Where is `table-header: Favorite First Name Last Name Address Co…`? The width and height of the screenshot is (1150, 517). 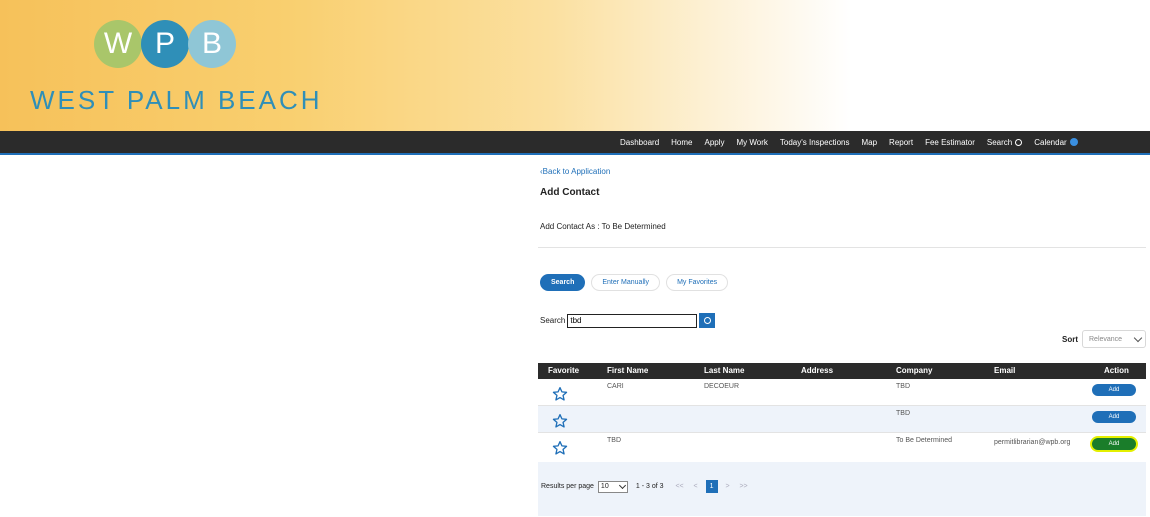
table-header: Favorite First Name Last Name Address Co… is located at coordinates (842, 371).